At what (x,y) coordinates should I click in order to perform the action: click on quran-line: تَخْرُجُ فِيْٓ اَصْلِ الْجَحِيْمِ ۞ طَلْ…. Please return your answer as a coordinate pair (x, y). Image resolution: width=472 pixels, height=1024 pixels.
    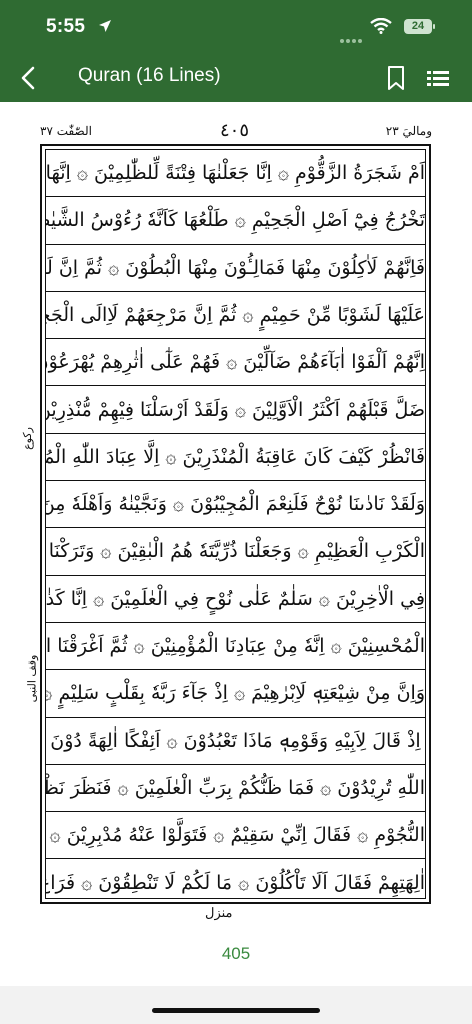
    Looking at the image, I should click on (235, 221).